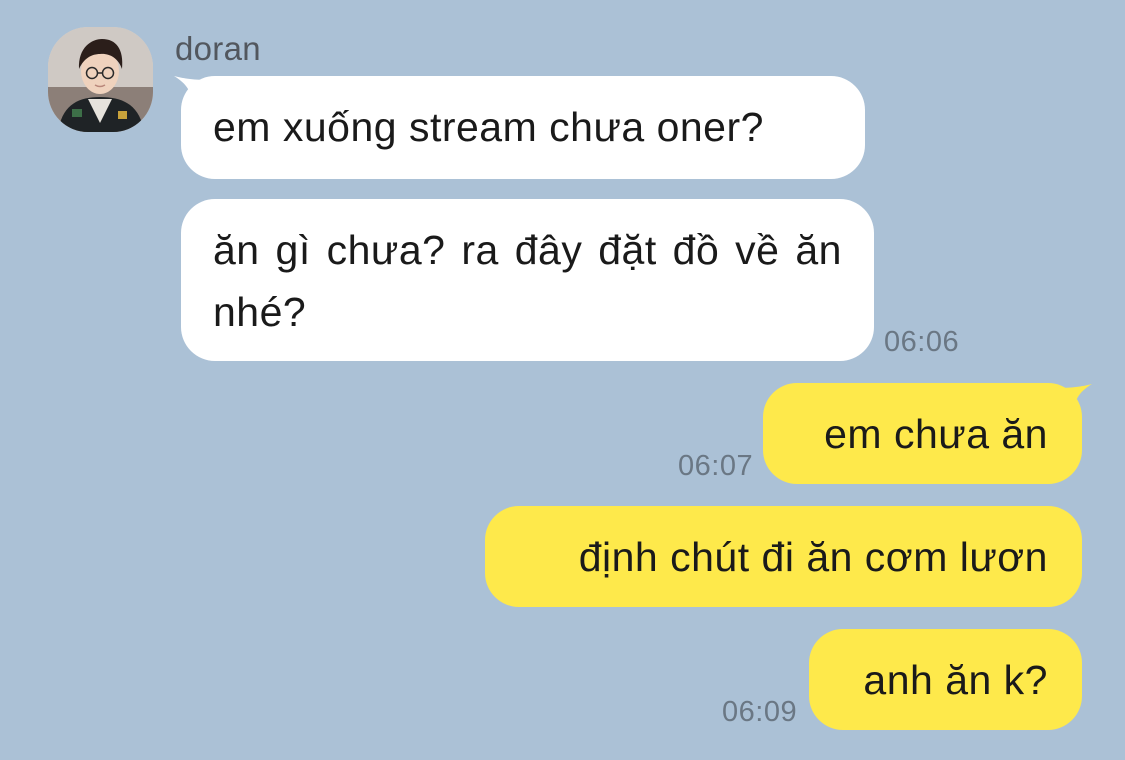 This screenshot has width=1125, height=760. I want to click on message-bubble-outgoing: định chút đi ăn cơm lươn, so click(783, 556).